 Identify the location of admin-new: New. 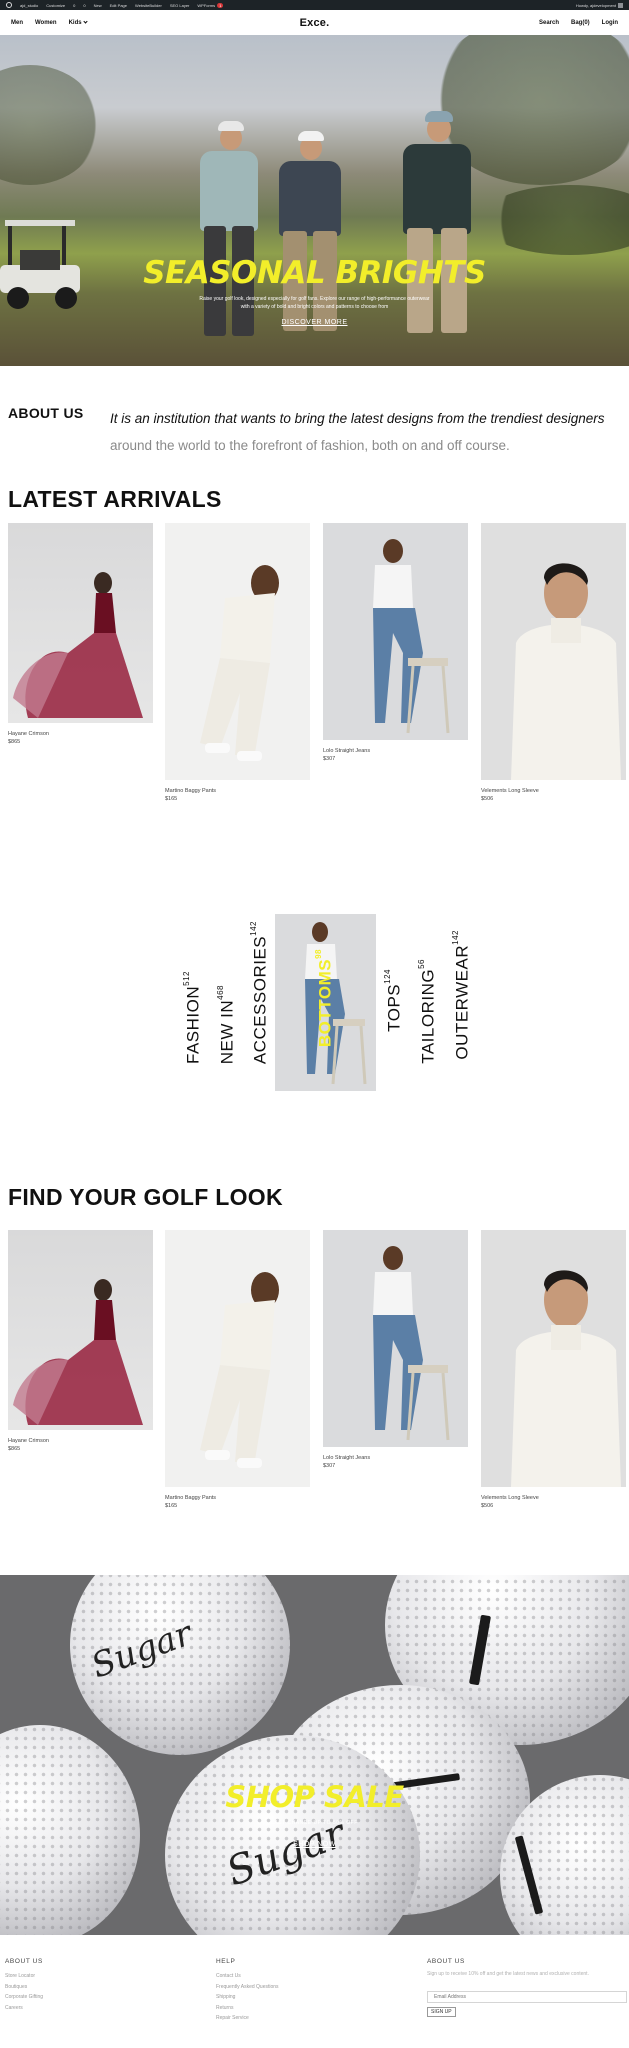
(98, 5).